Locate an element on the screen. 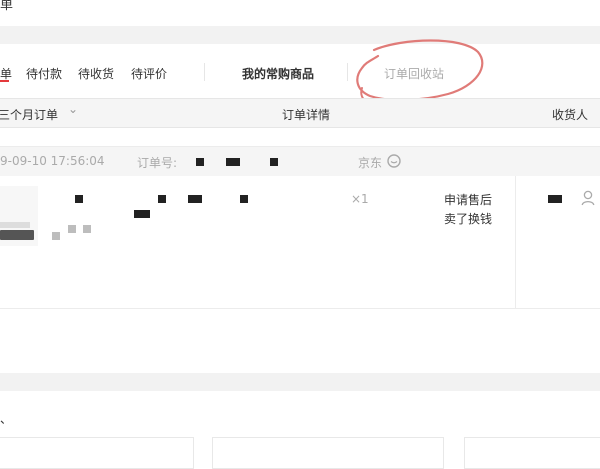 The image size is (600, 469). trade-in-link: 卖了换钱 is located at coordinates (468, 218).